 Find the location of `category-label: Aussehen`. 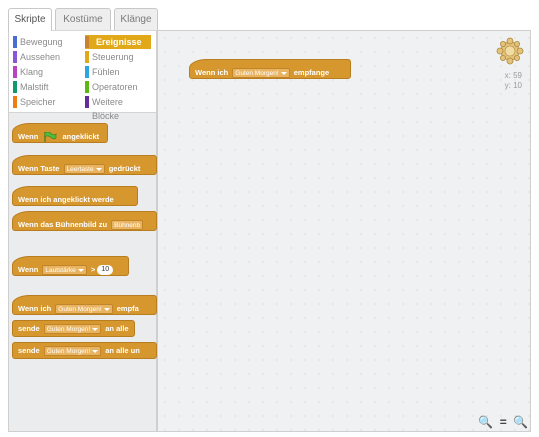

category-label: Aussehen is located at coordinates (40, 57).